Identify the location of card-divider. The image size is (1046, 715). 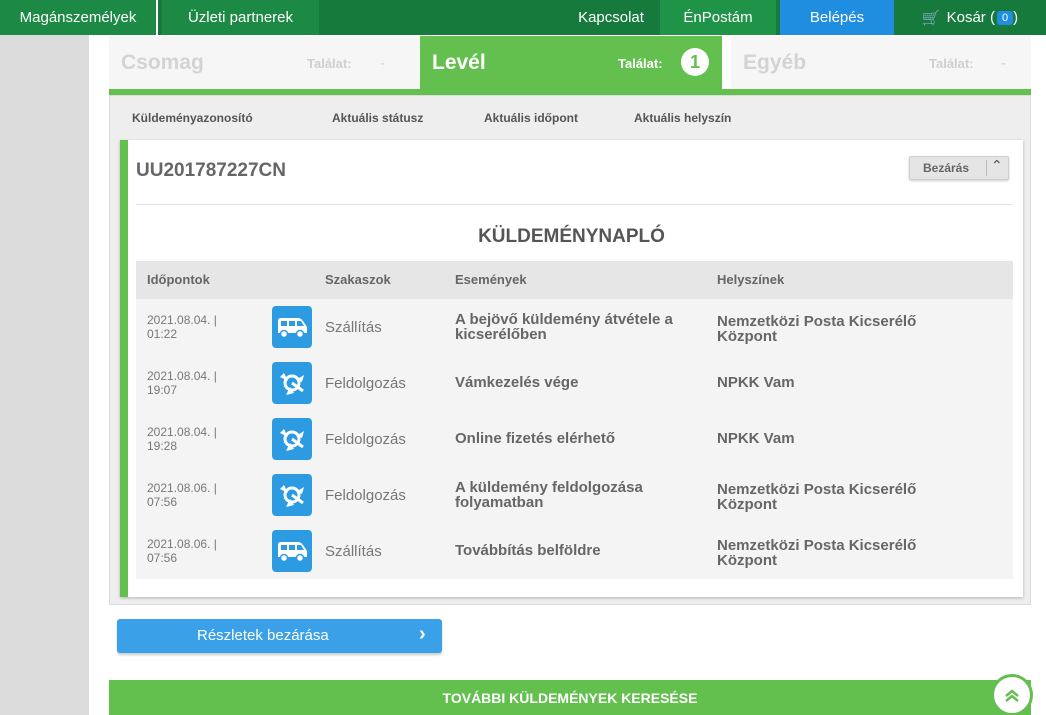
(574, 204).